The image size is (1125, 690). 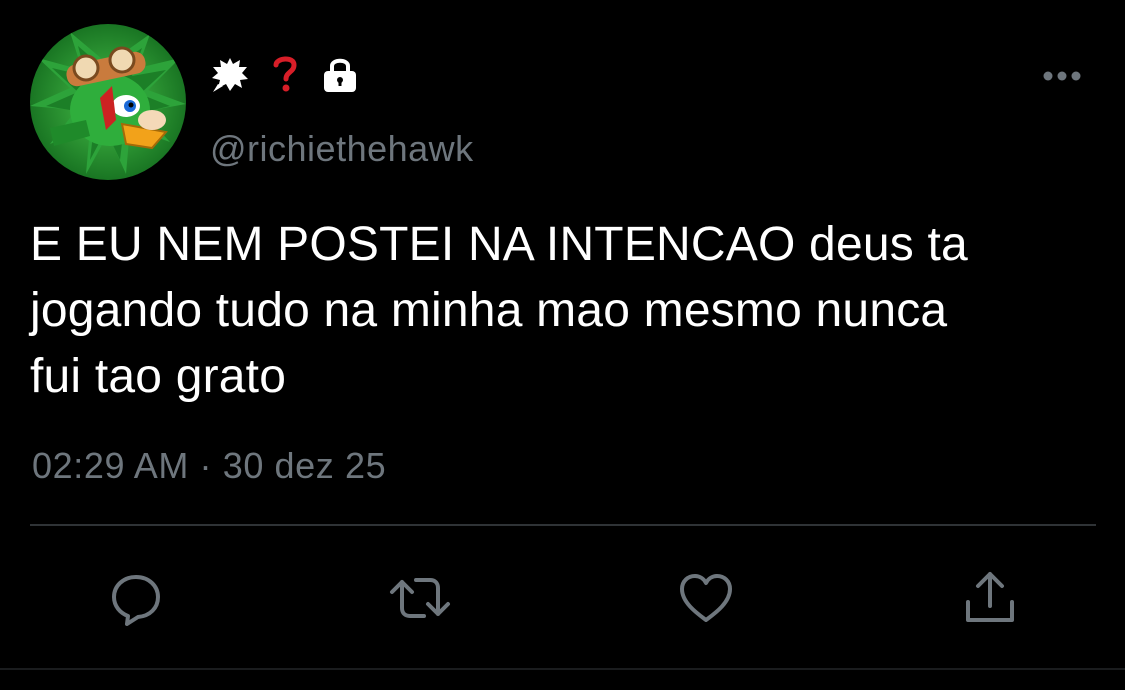 I want to click on reply-button, so click(x=136, y=598).